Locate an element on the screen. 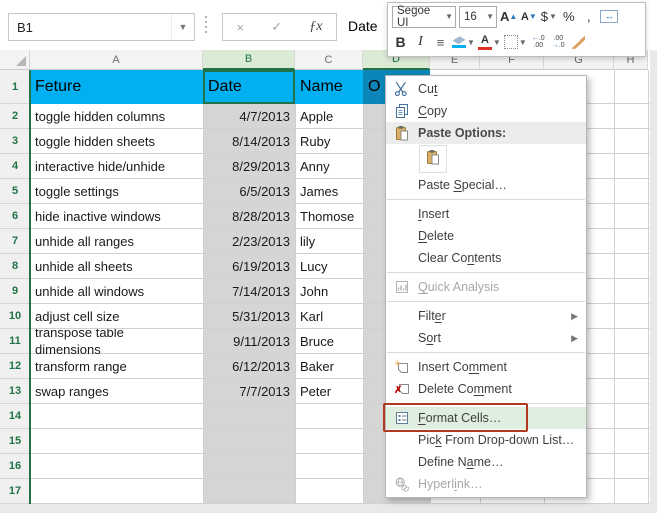 Image resolution: width=657 pixels, height=513 pixels. menu-item-cut: Cut is located at coordinates (486, 89).